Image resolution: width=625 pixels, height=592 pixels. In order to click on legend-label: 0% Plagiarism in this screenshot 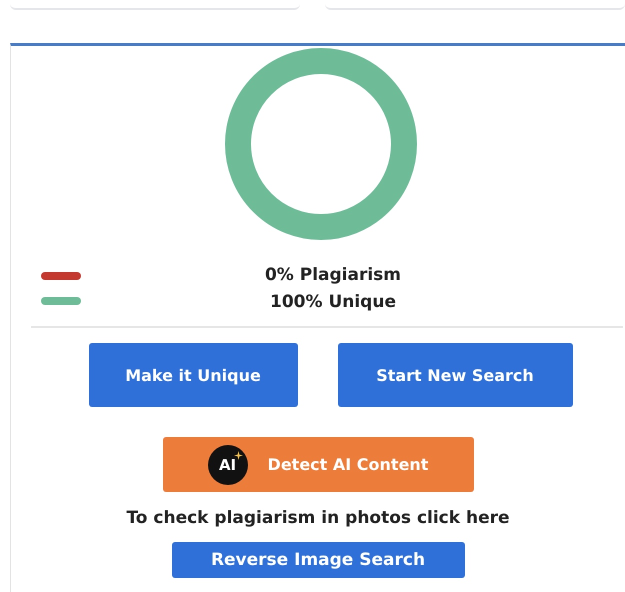, I will do `click(333, 275)`.